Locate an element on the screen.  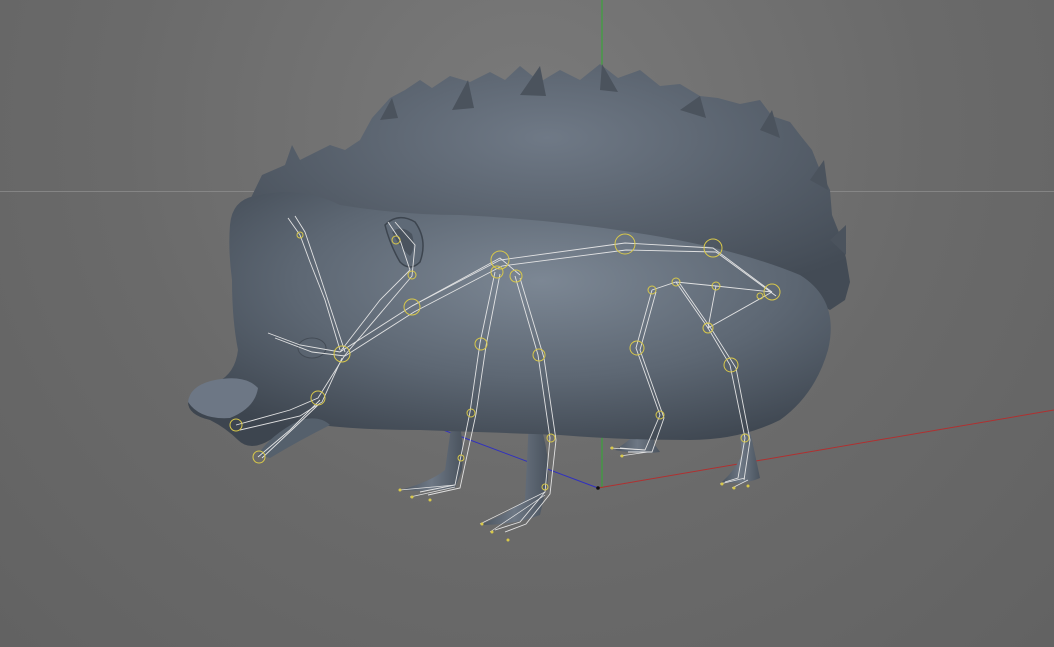
world-origin is located at coordinates (598, 488).